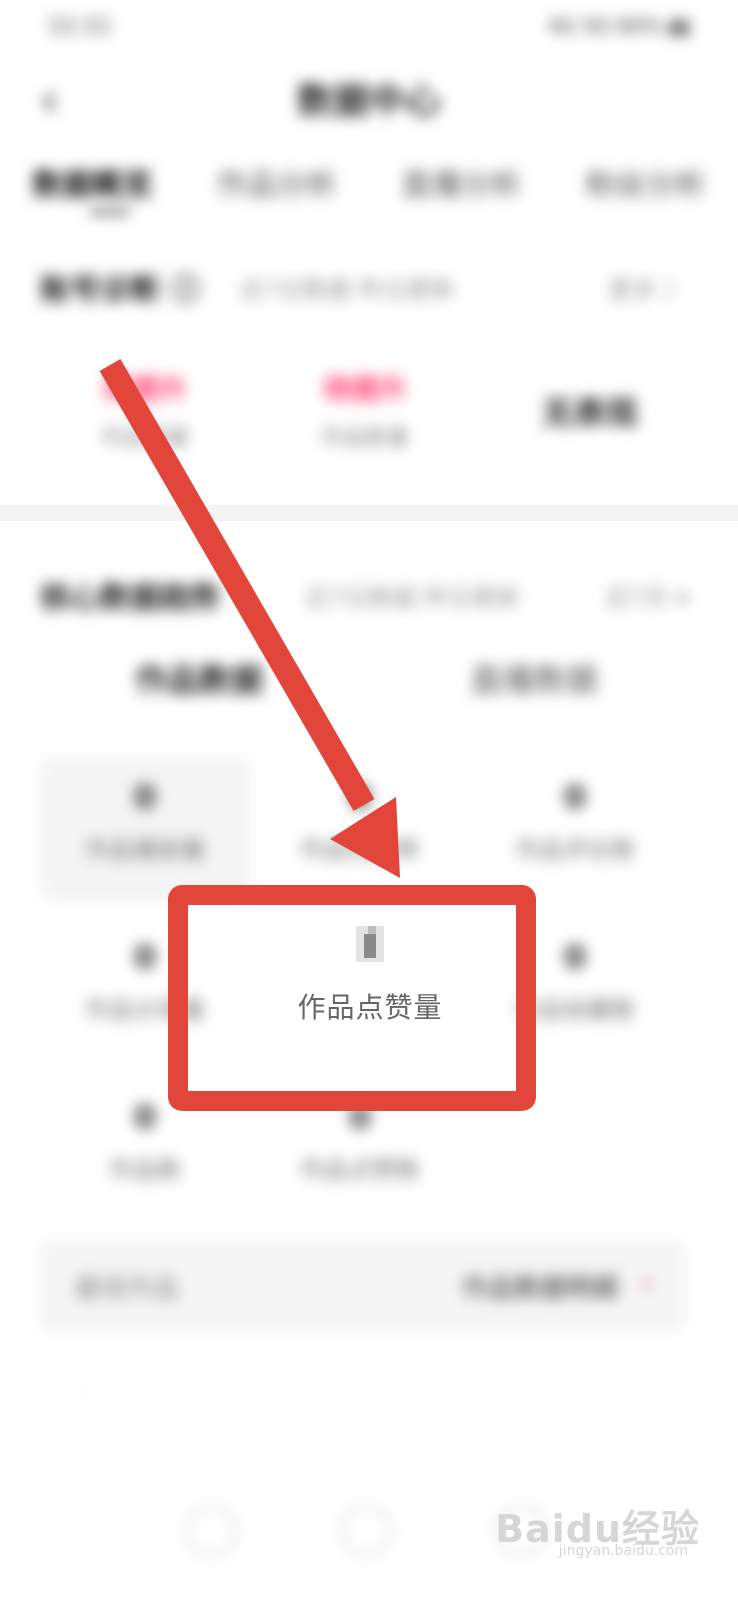  Describe the element at coordinates (249, 618) in the screenshot. I see `annotation-arrow-icon` at that location.